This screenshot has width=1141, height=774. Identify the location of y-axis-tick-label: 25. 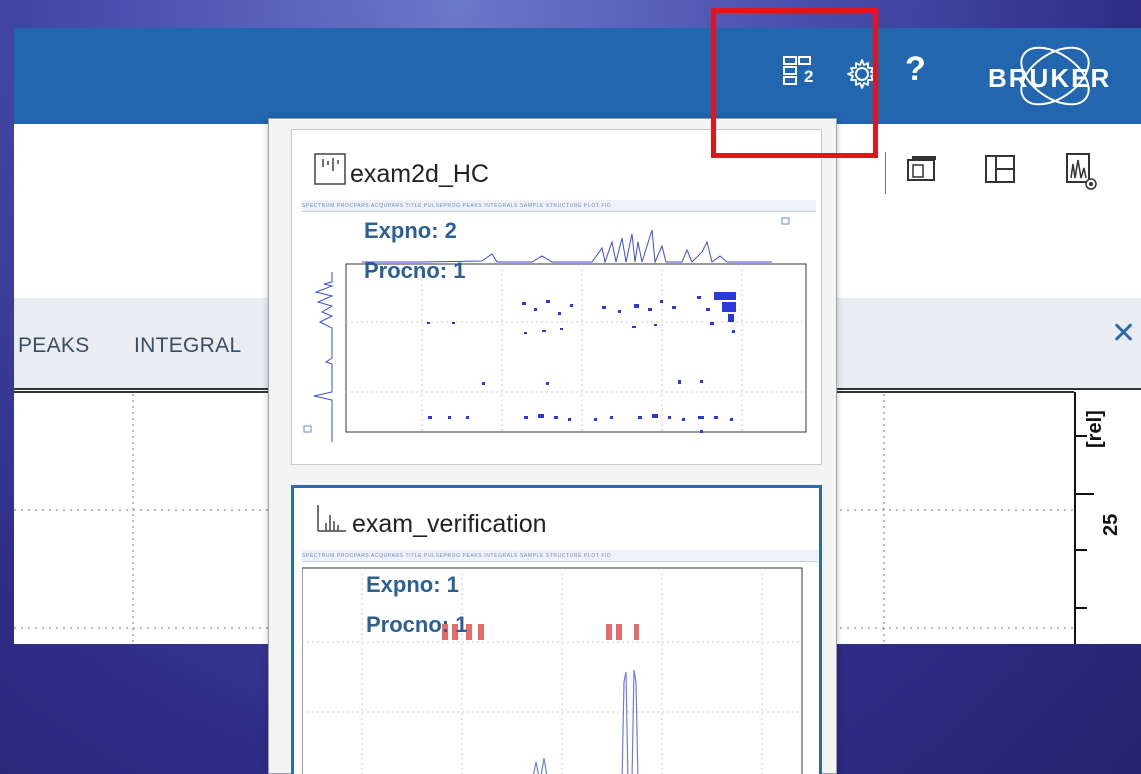
(1111, 524).